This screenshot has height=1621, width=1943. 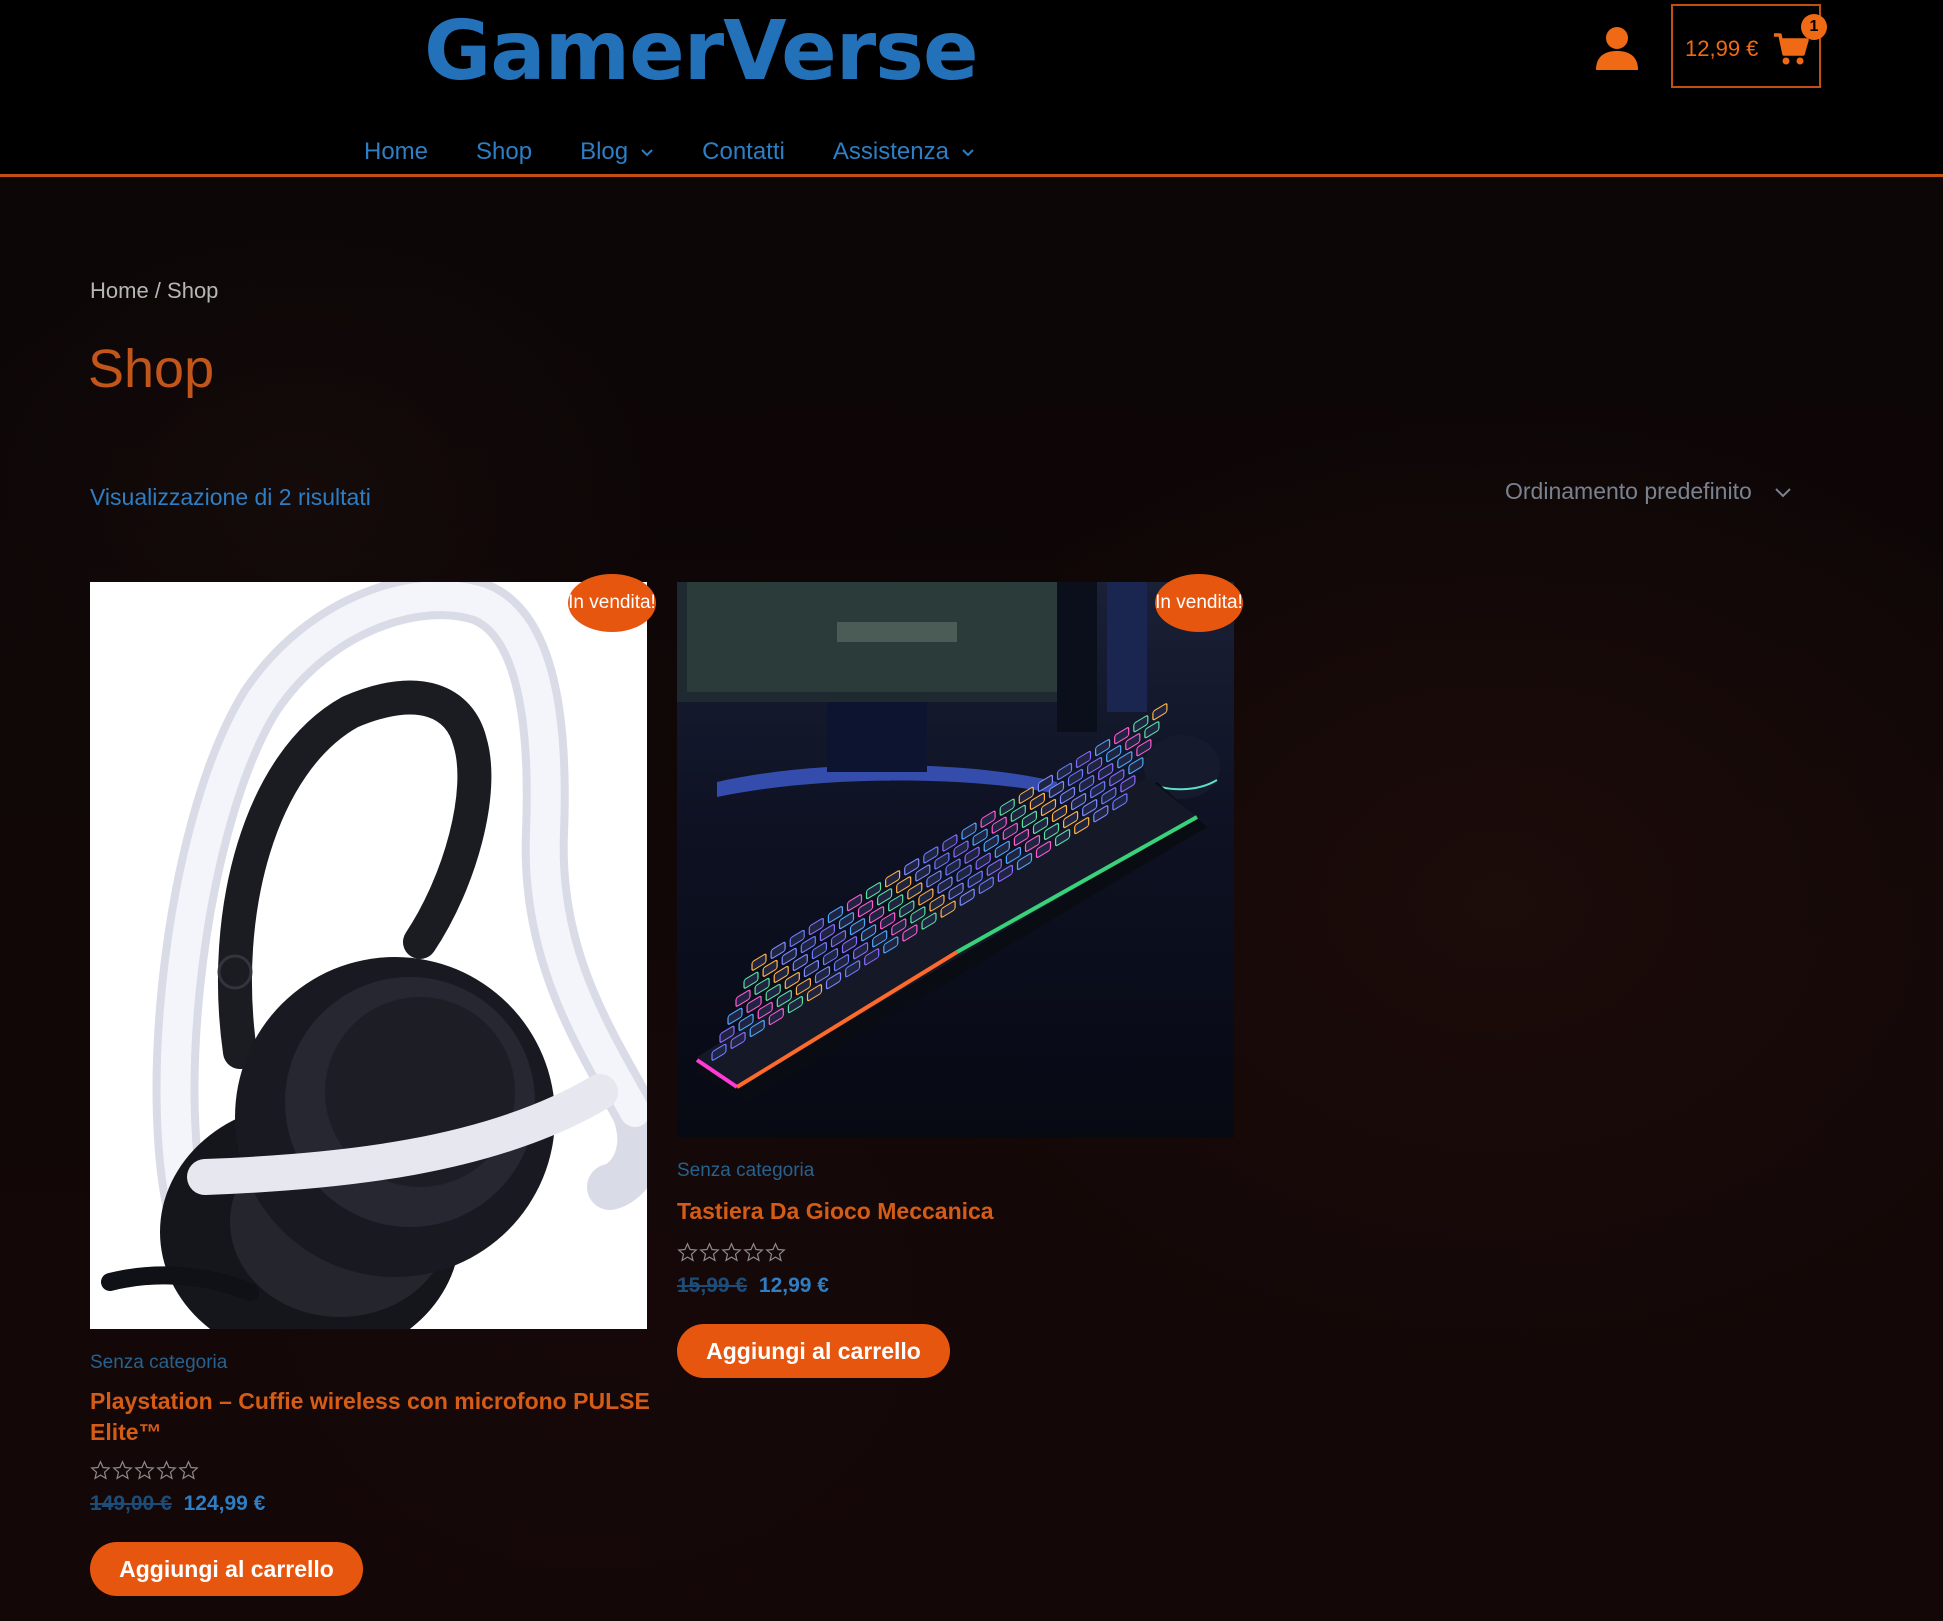 What do you see at coordinates (1160, 712) in the screenshot?
I see `keyboard-key` at bounding box center [1160, 712].